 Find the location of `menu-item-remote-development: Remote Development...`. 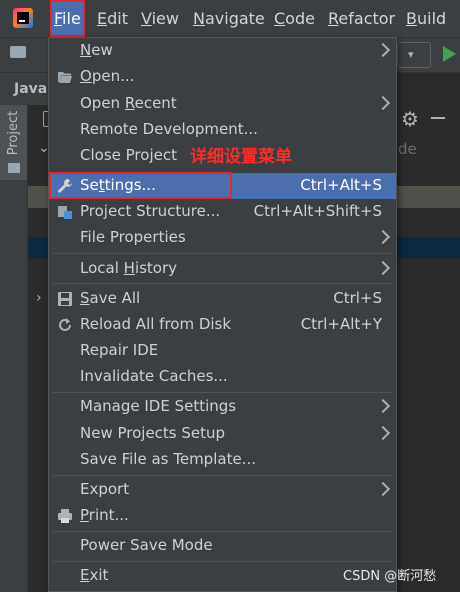

menu-item-remote-development: Remote Development... is located at coordinates (222, 130).